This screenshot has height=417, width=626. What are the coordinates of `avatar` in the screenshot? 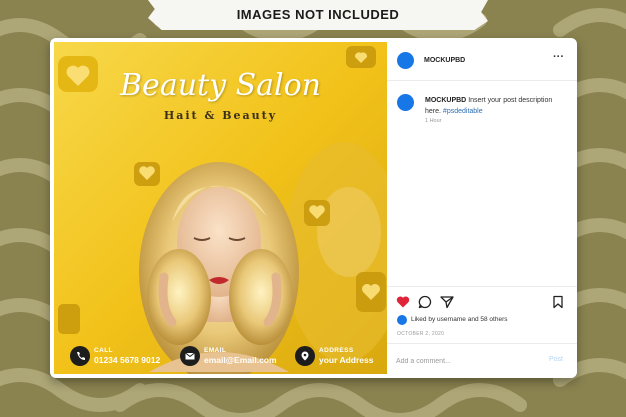 It's located at (405, 60).